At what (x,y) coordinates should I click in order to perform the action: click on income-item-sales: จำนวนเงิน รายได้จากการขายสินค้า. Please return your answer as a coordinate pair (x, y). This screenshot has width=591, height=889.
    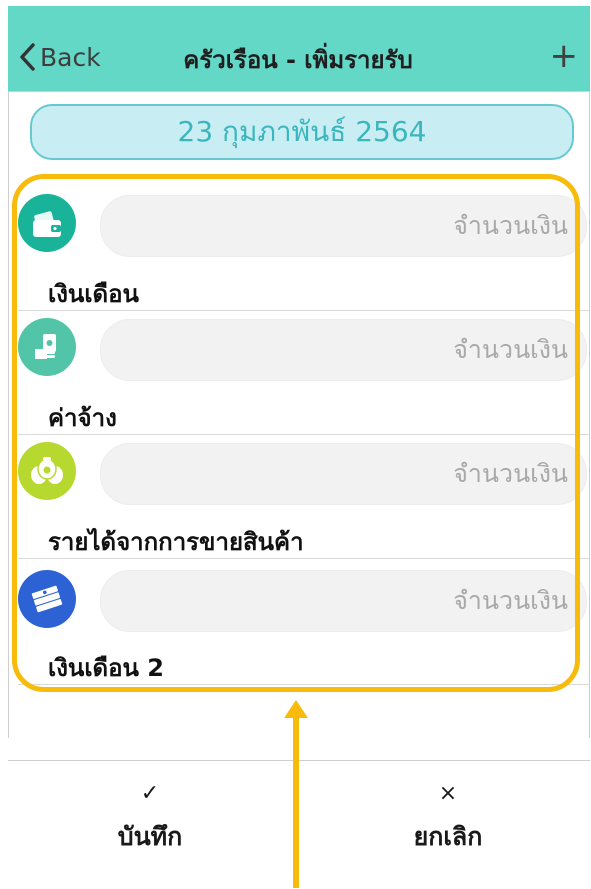
    Looking at the image, I should click on (299, 498).